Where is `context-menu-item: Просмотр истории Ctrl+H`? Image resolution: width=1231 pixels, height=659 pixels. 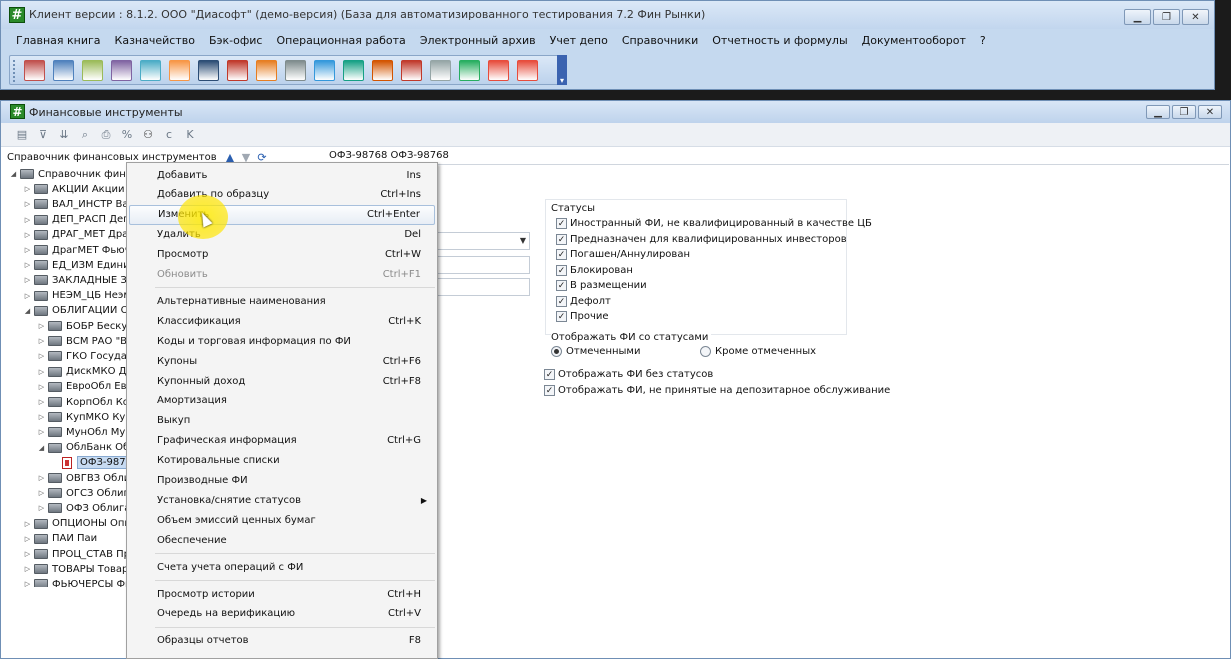 context-menu-item: Просмотр истории Ctrl+H is located at coordinates (282, 594).